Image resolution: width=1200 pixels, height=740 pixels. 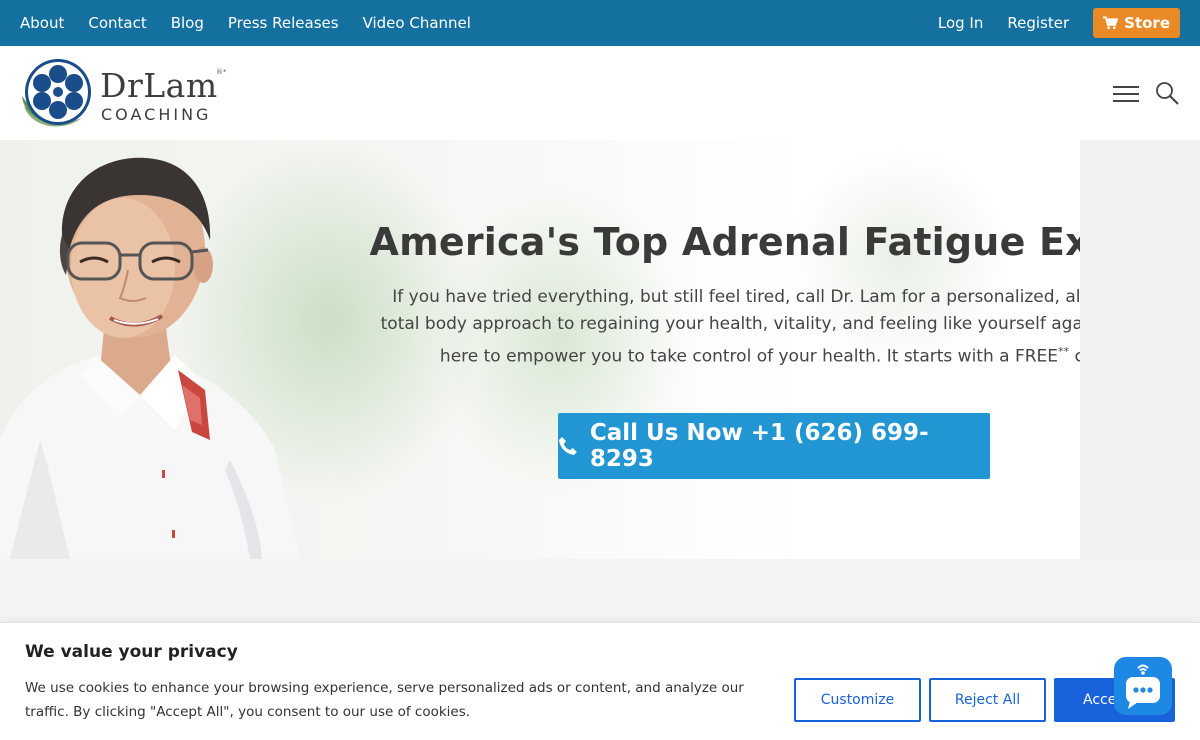 What do you see at coordinates (131, 652) in the screenshot?
I see `cookie-title: We value your privacy` at bounding box center [131, 652].